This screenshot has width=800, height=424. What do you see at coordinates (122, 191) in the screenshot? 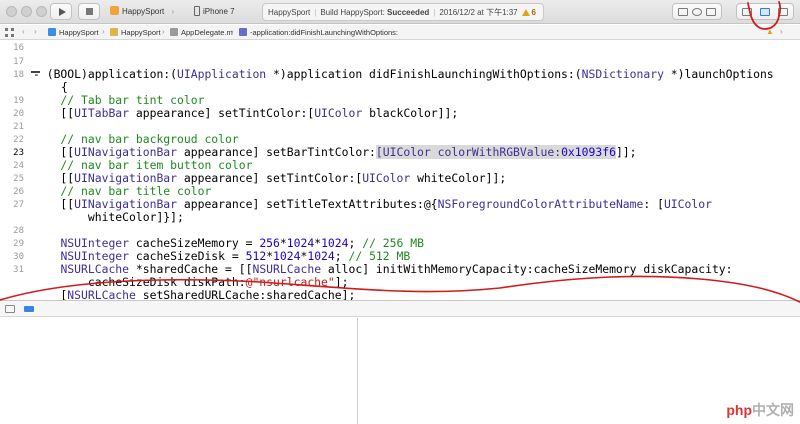
I see `code-line-26: // nav bar title color` at bounding box center [122, 191].